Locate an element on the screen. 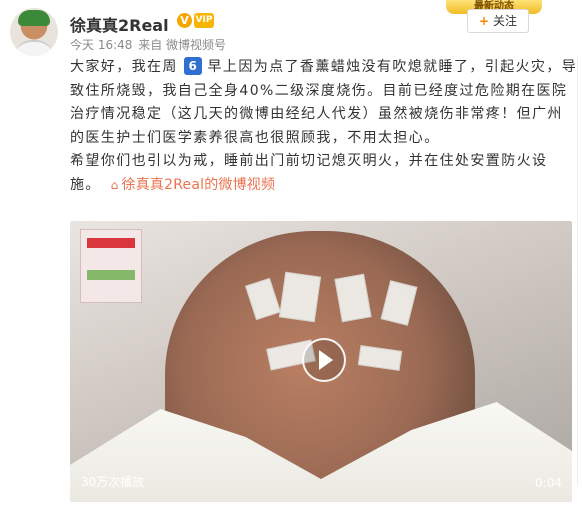 The image size is (582, 522). scrollbar is located at coordinates (577, 271).